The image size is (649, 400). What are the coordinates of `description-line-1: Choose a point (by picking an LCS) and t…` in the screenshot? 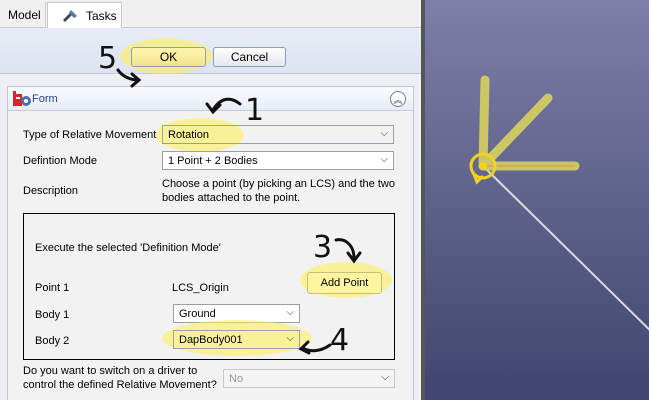 It's located at (278, 184).